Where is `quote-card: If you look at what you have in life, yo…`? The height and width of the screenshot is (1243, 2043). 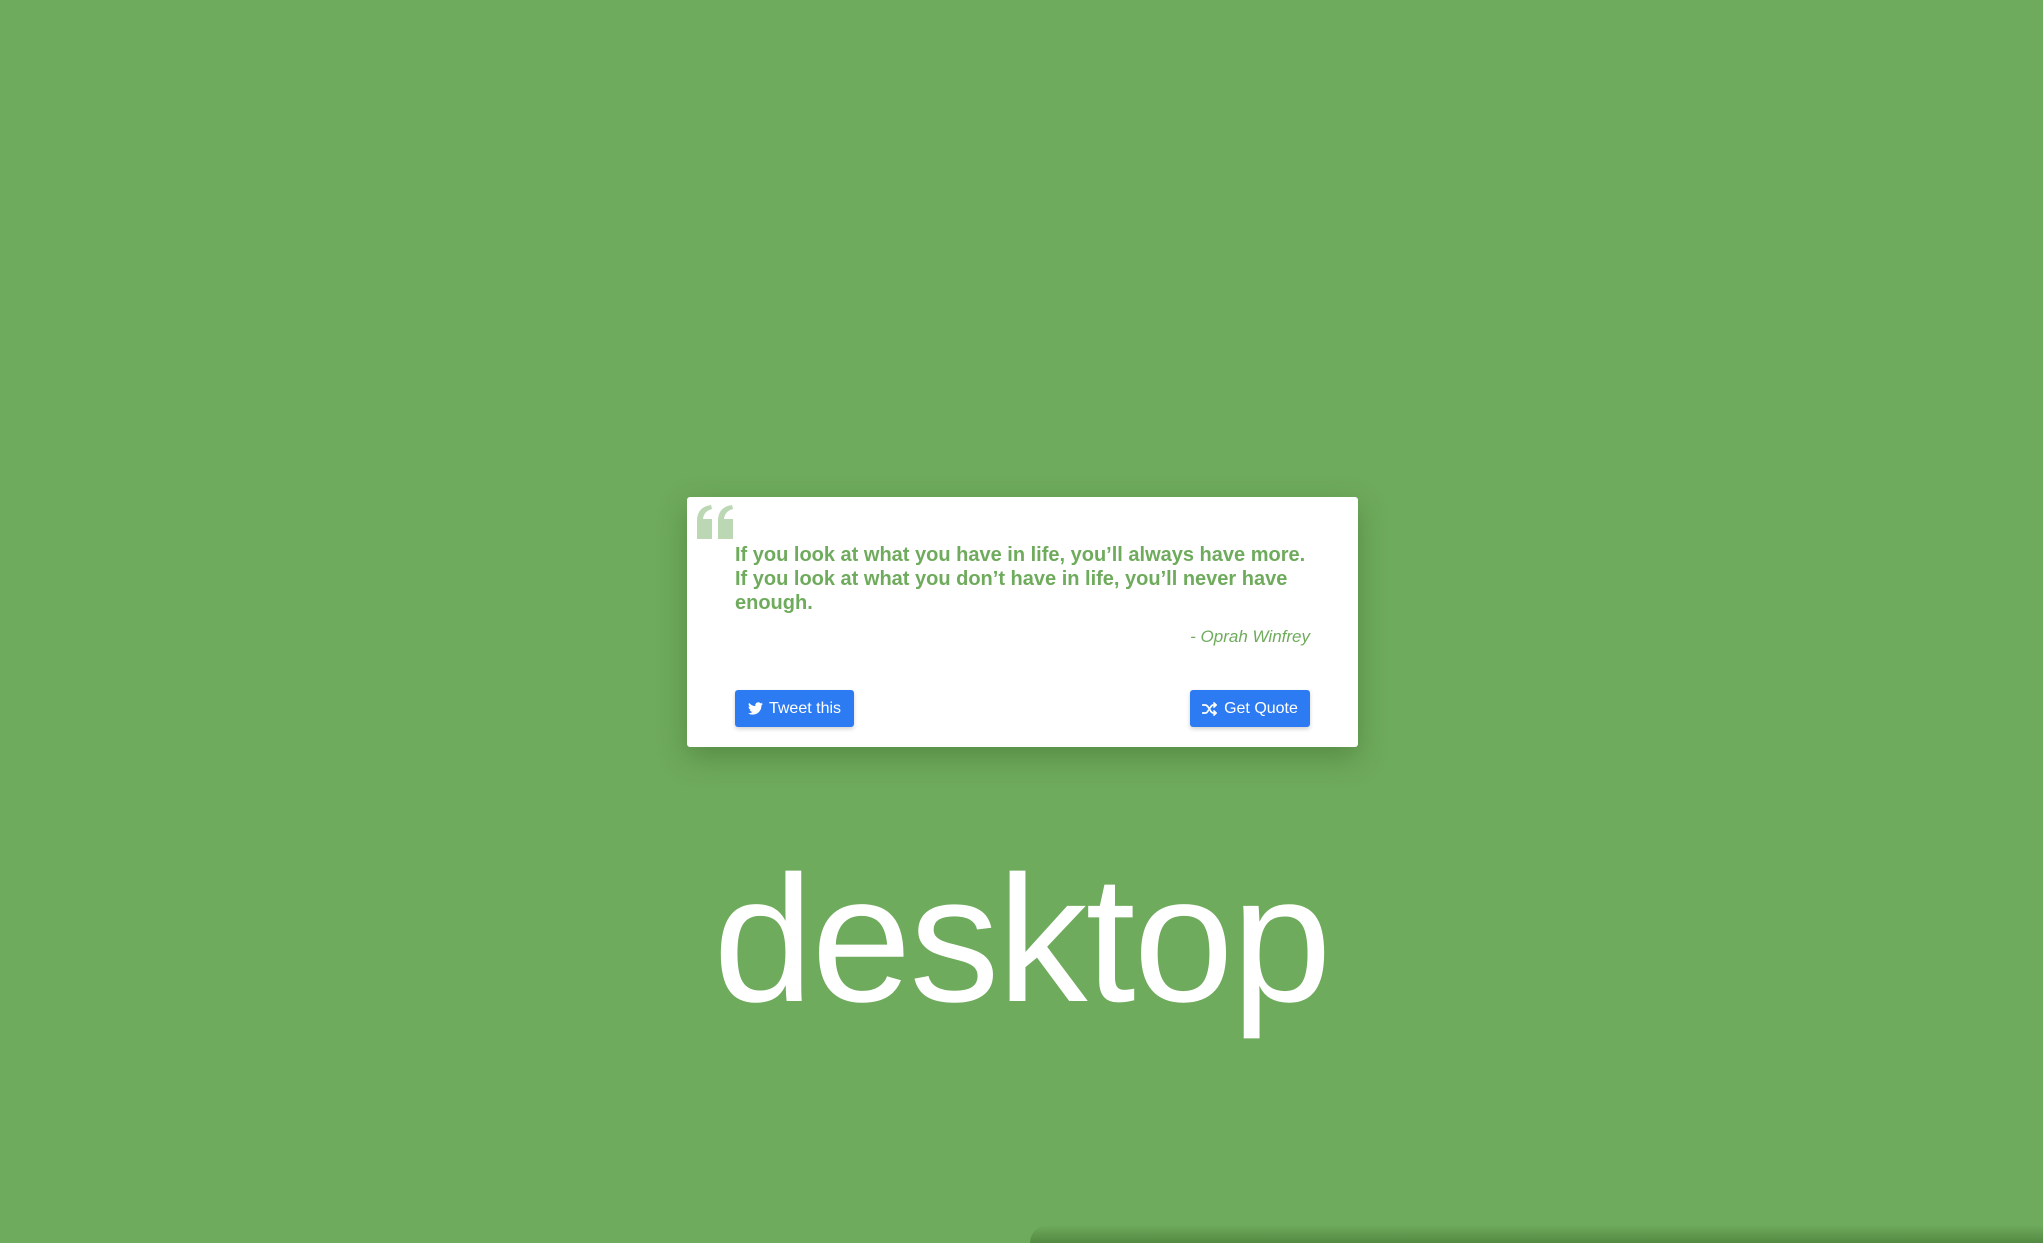
quote-card: If you look at what you have in life, yo… is located at coordinates (1022, 622).